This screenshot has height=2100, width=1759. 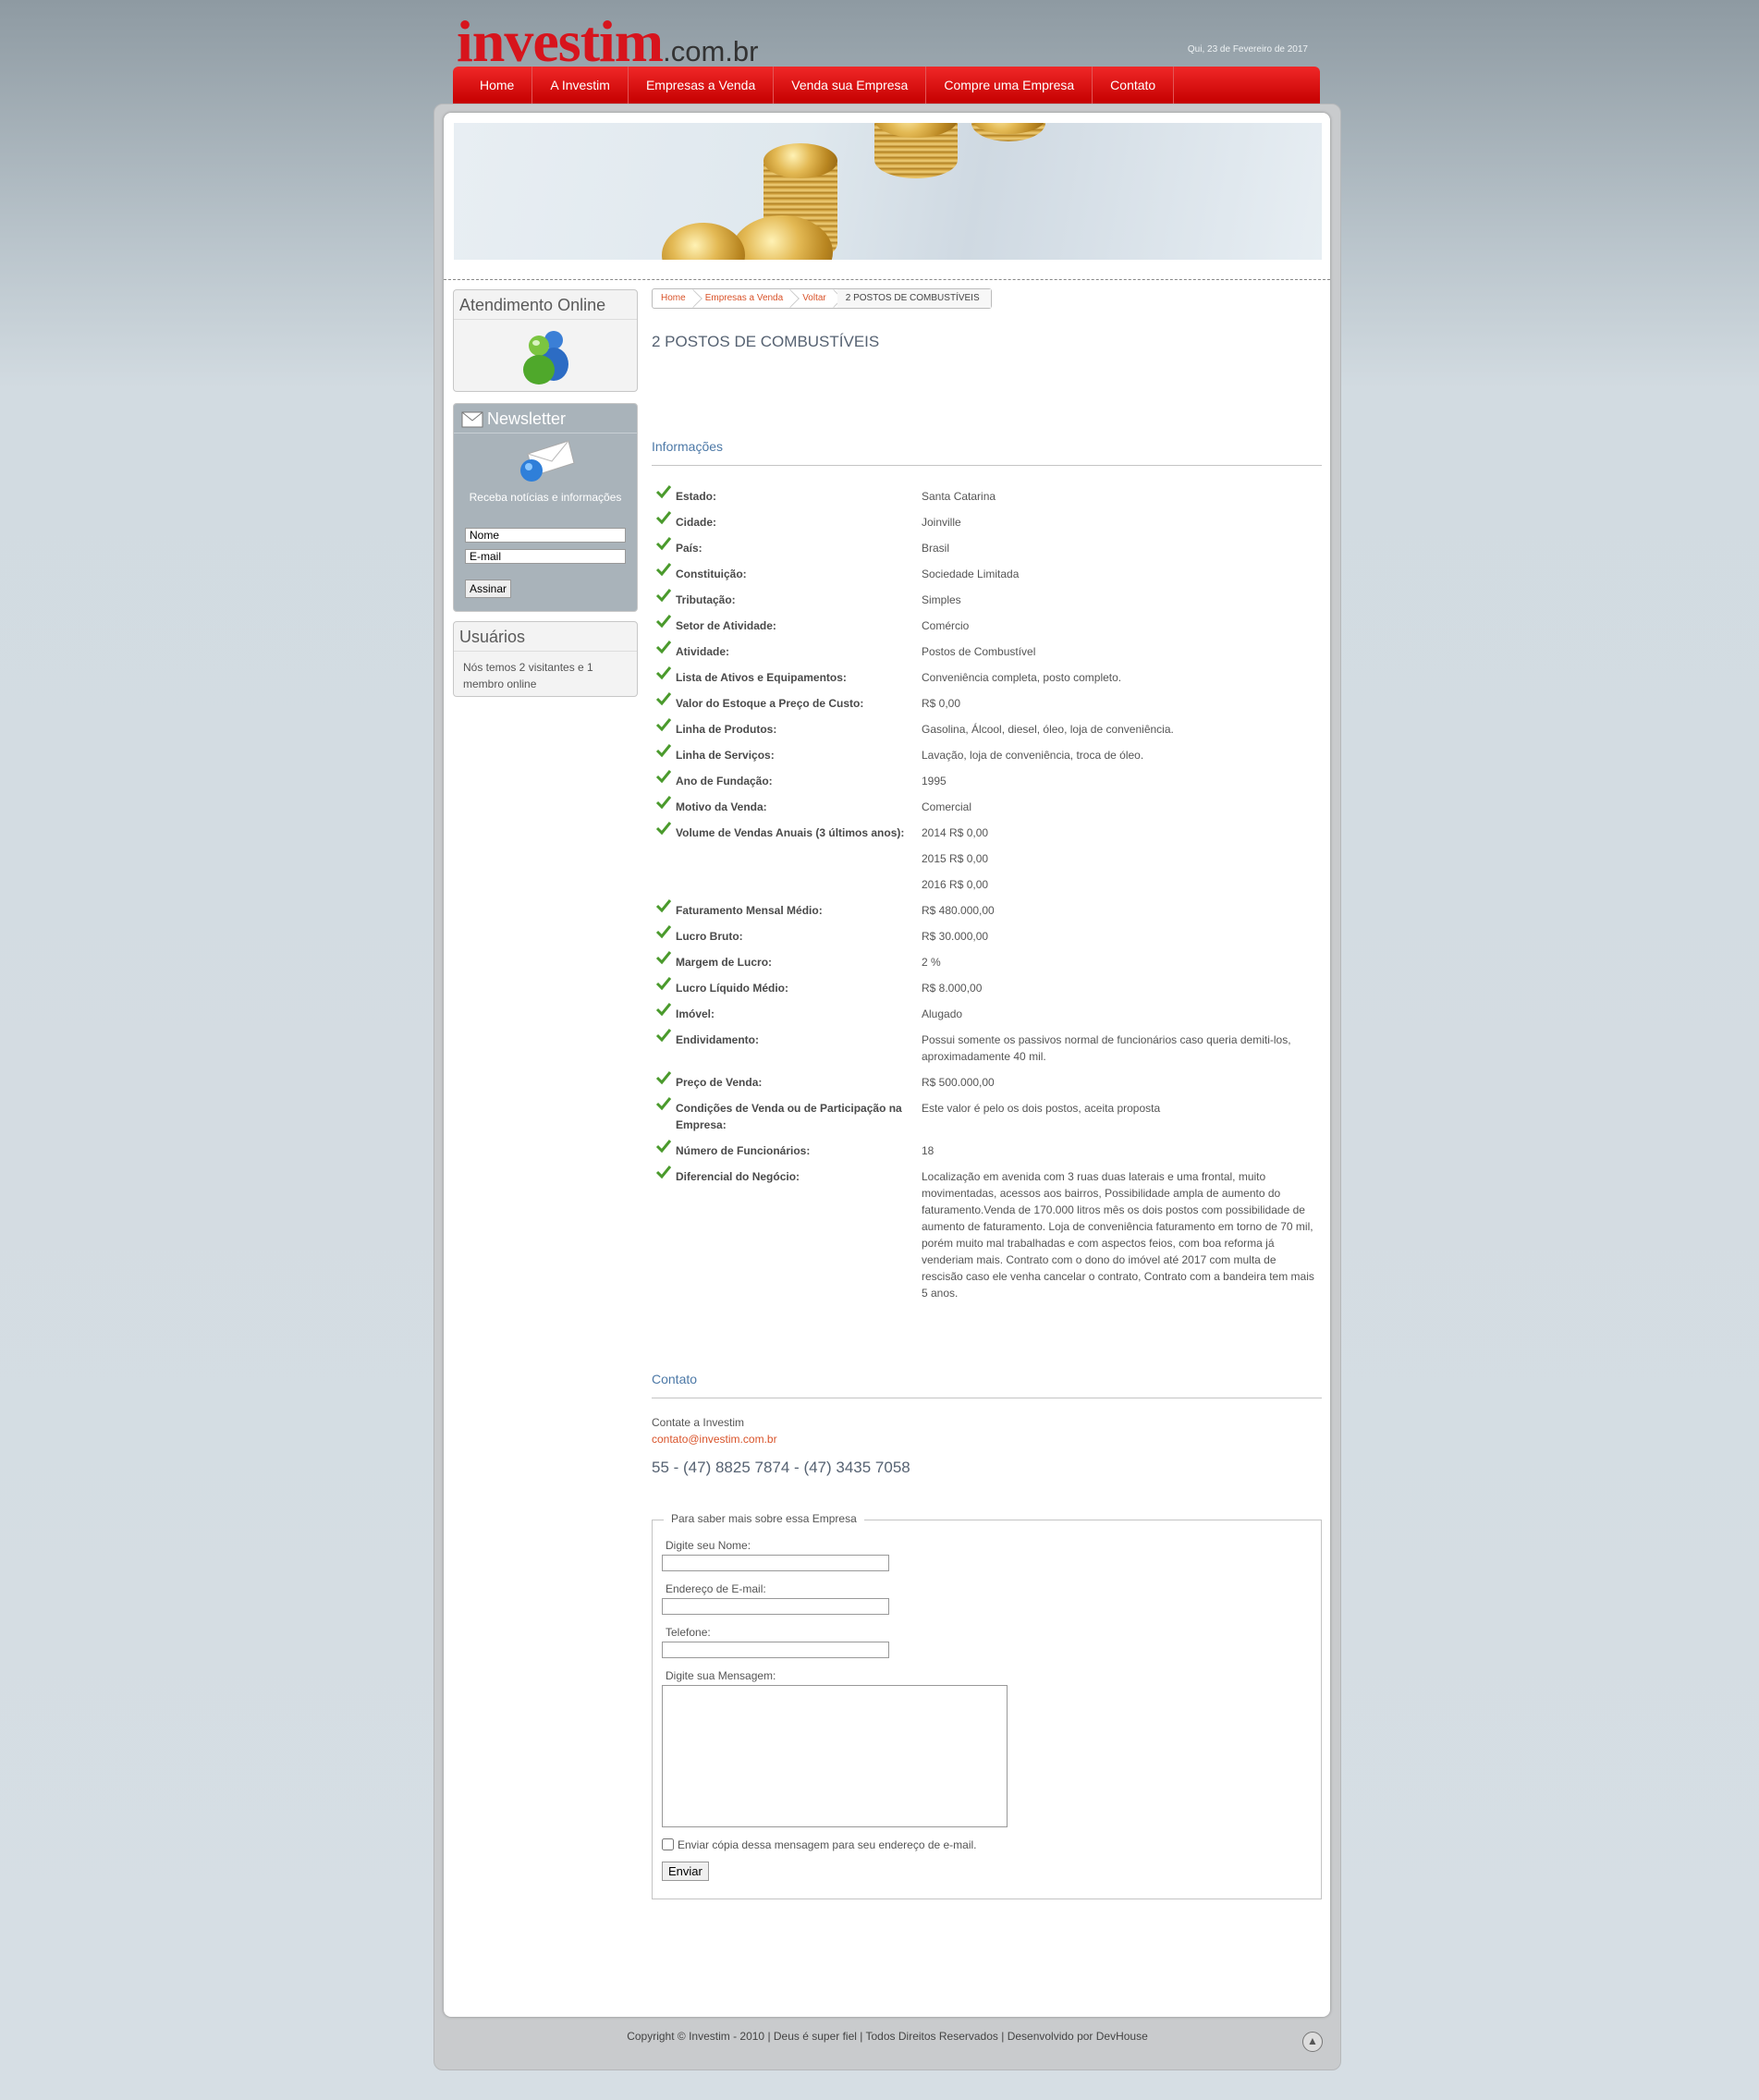 I want to click on info-label: Motivo da Venda:, so click(x=721, y=807).